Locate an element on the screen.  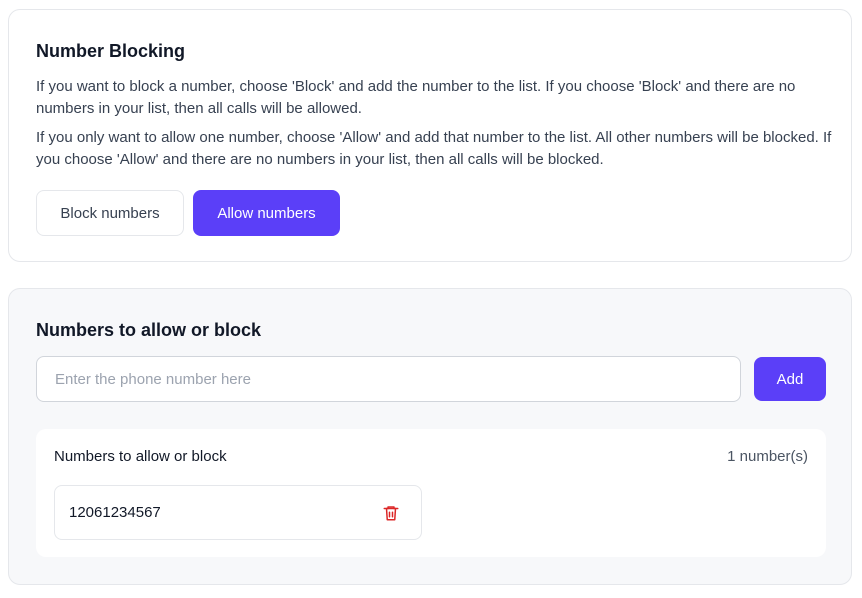
phone-number: 12061234567 is located at coordinates (115, 512).